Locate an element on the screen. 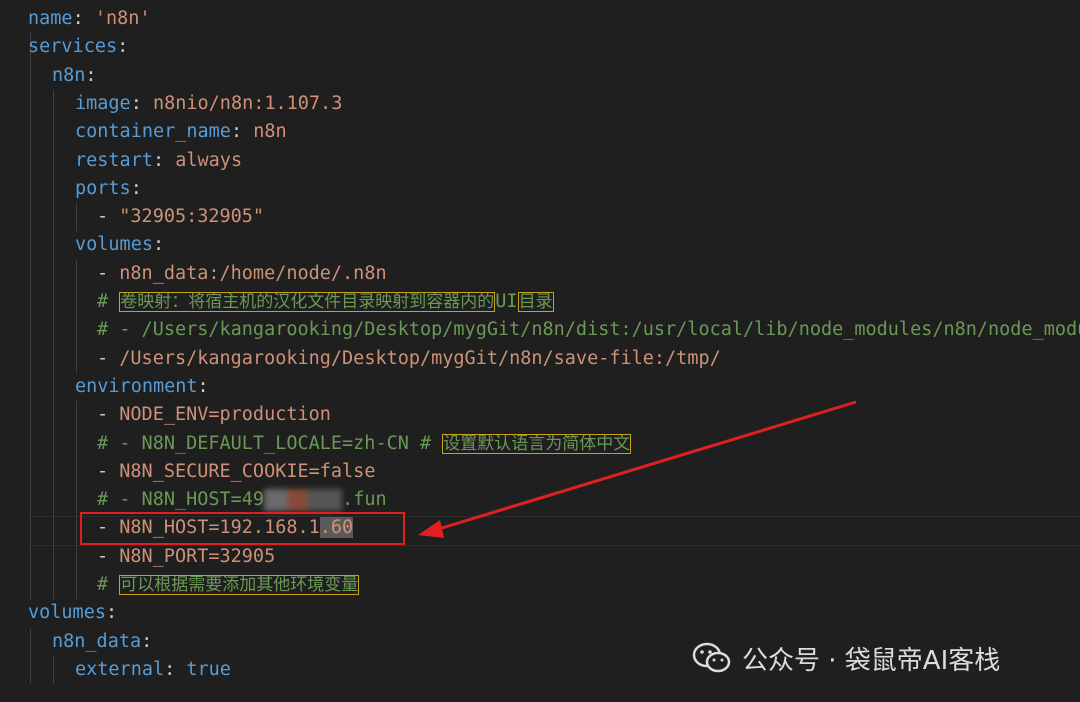 The image size is (1080, 702). watermark: 公众号 · 袋鼠帝AI客栈 is located at coordinates (846, 658).